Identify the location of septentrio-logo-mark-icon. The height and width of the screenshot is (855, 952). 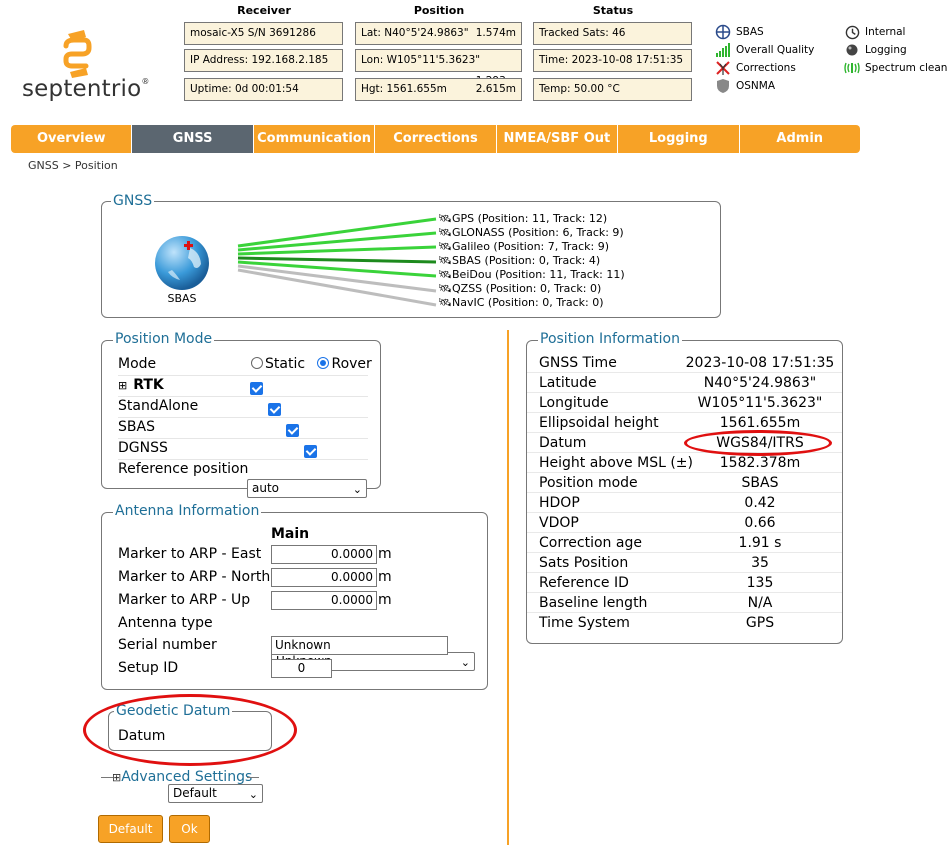
(77, 54).